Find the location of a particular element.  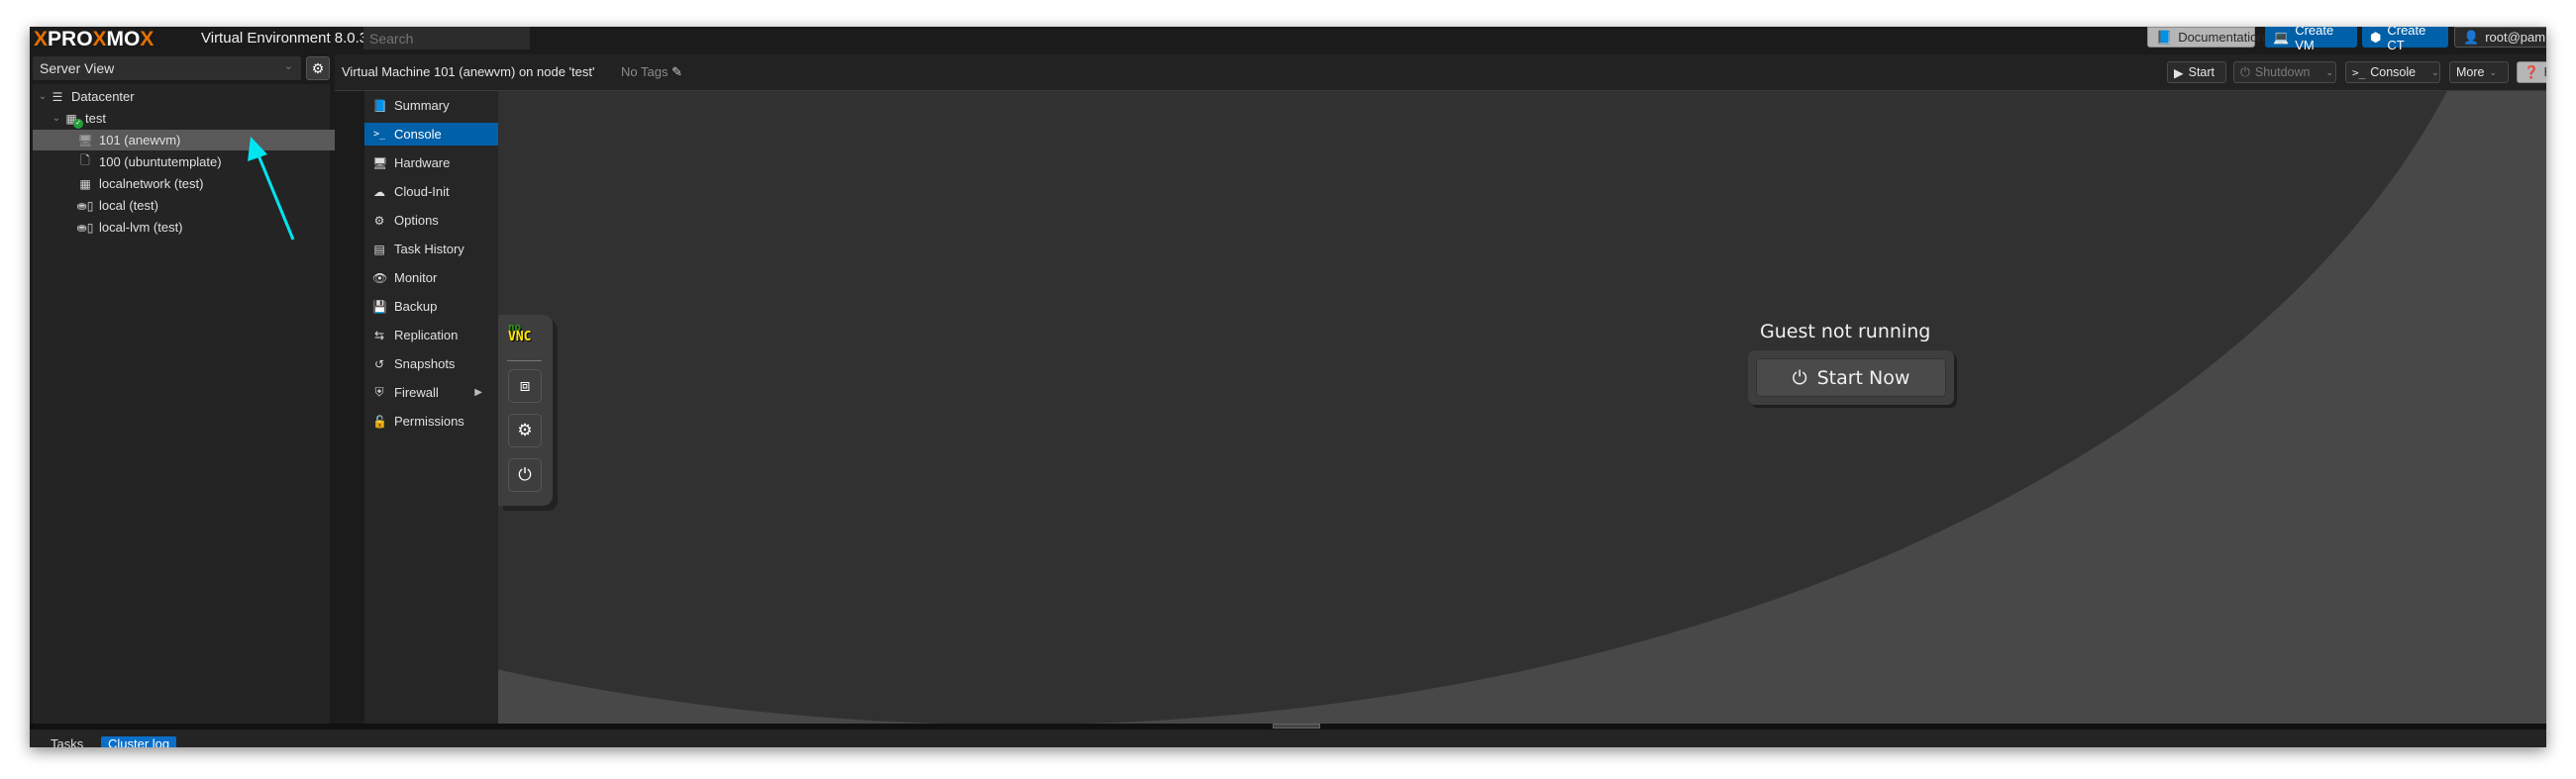

tree-item-datacenter: ⌄ ☰ Datacenter is located at coordinates (183, 96).